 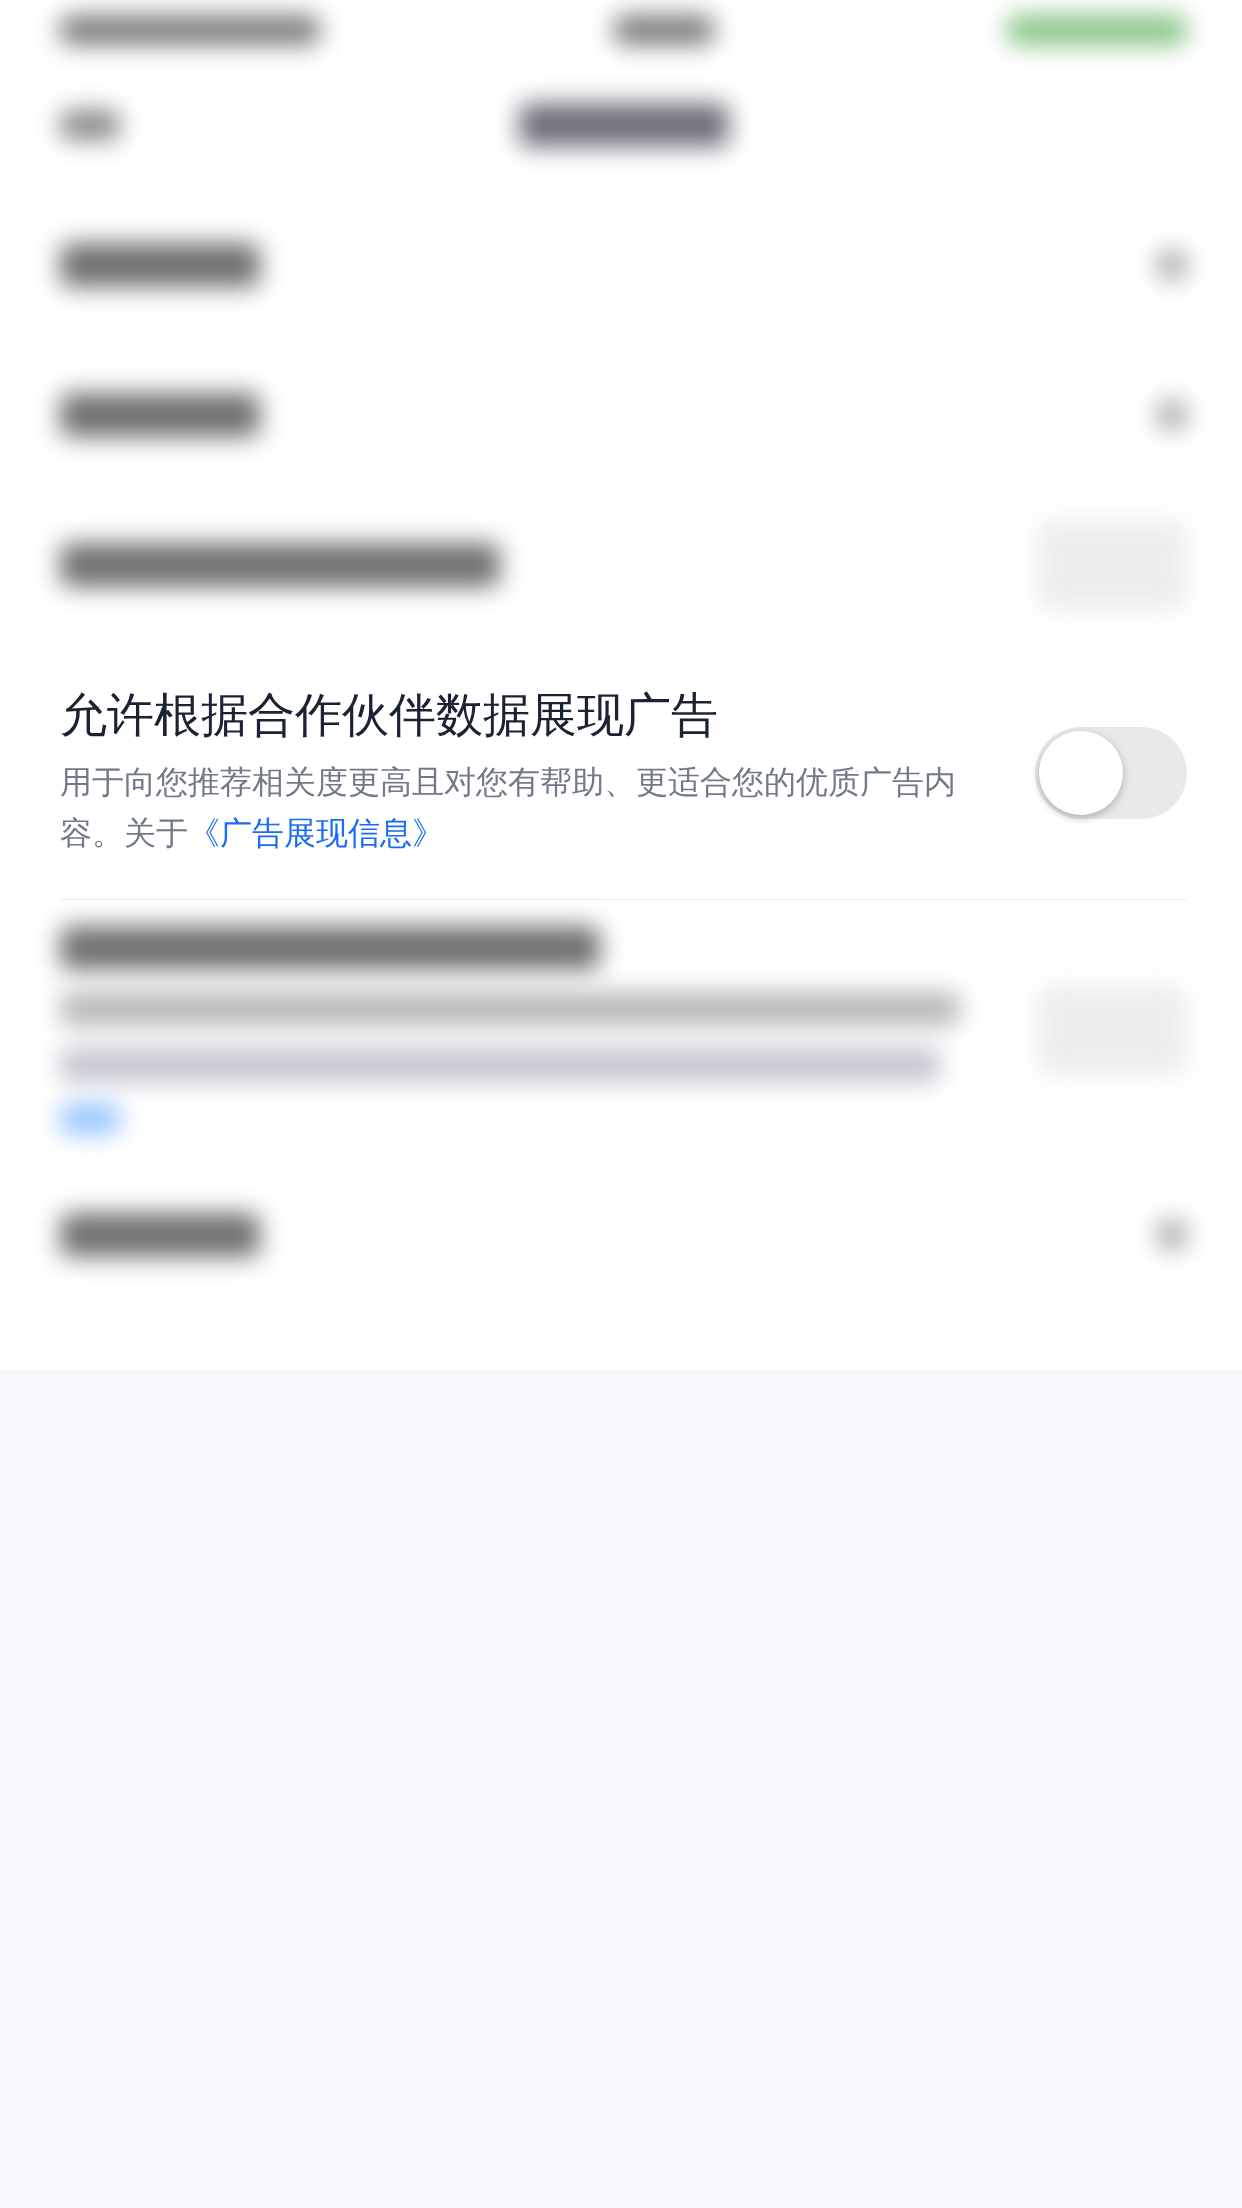 I want to click on ad-info-link: 《广告展现信息》, so click(x=316, y=832).